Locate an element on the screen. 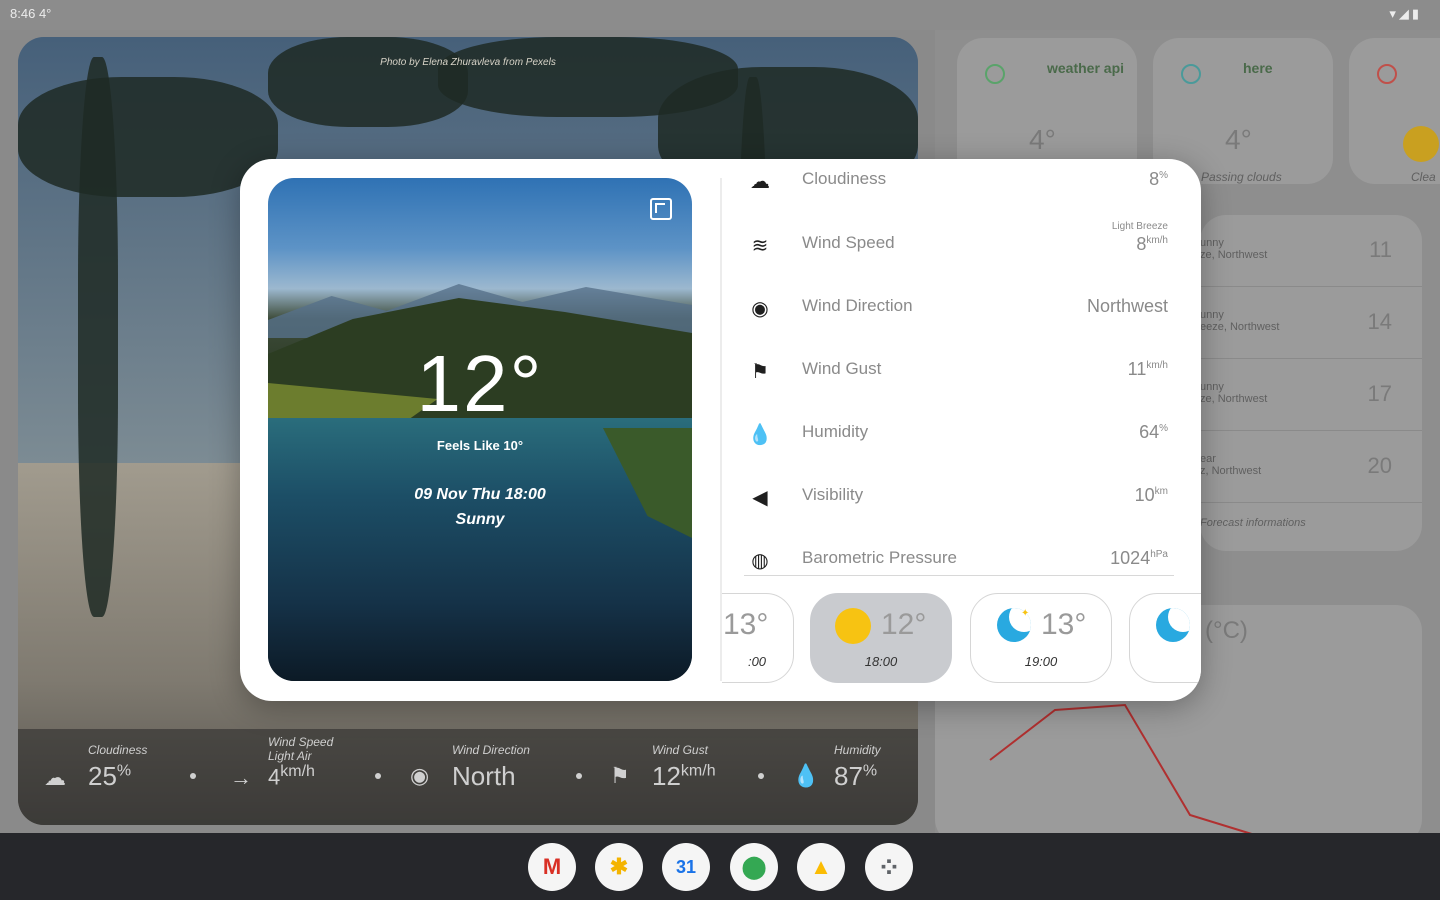 The width and height of the screenshot is (1440, 900). provider-logo: weather api is located at coordinates (1086, 68).